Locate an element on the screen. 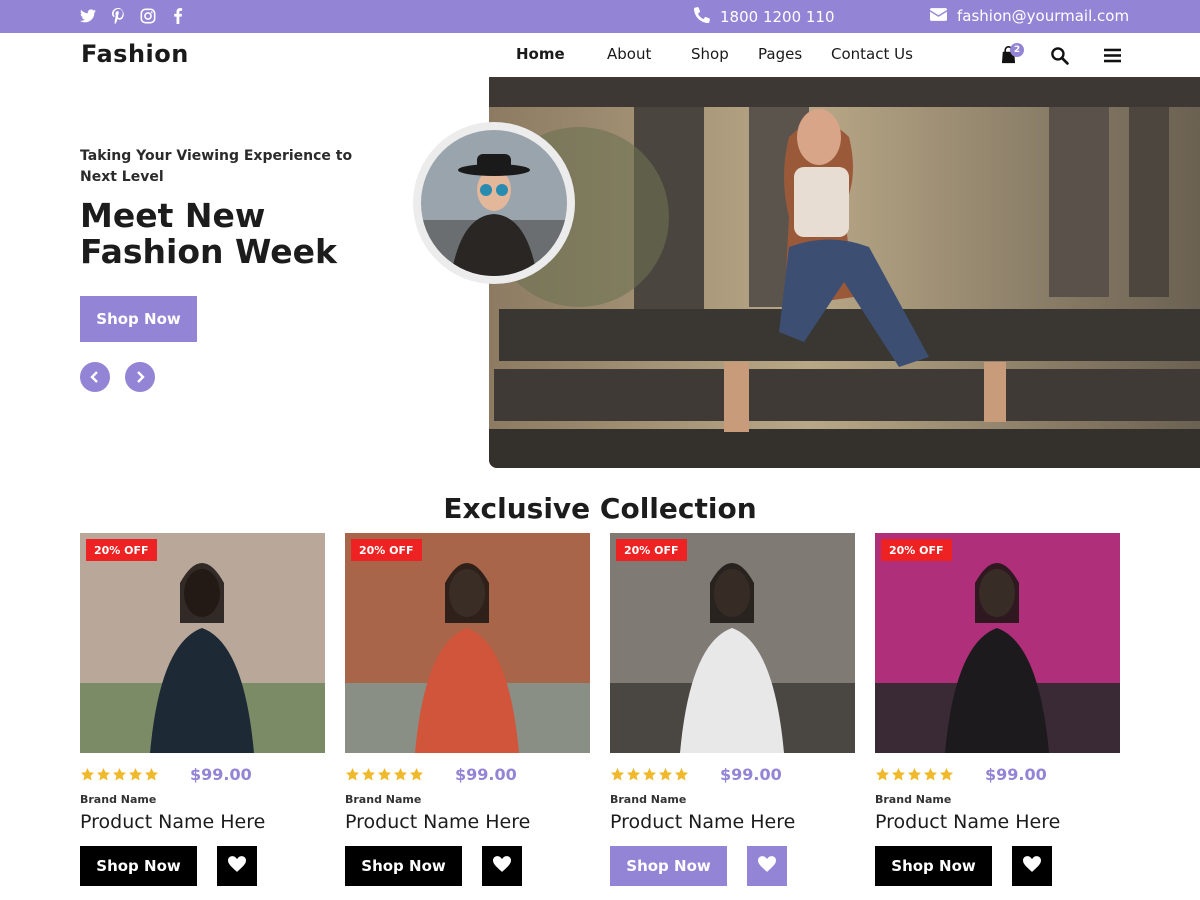  contact-phone: 1800 1200 110 is located at coordinates (764, 17).